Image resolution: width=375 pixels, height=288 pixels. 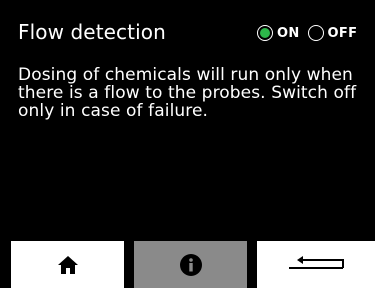 I want to click on toggle-on-option: ON, so click(x=278, y=33).